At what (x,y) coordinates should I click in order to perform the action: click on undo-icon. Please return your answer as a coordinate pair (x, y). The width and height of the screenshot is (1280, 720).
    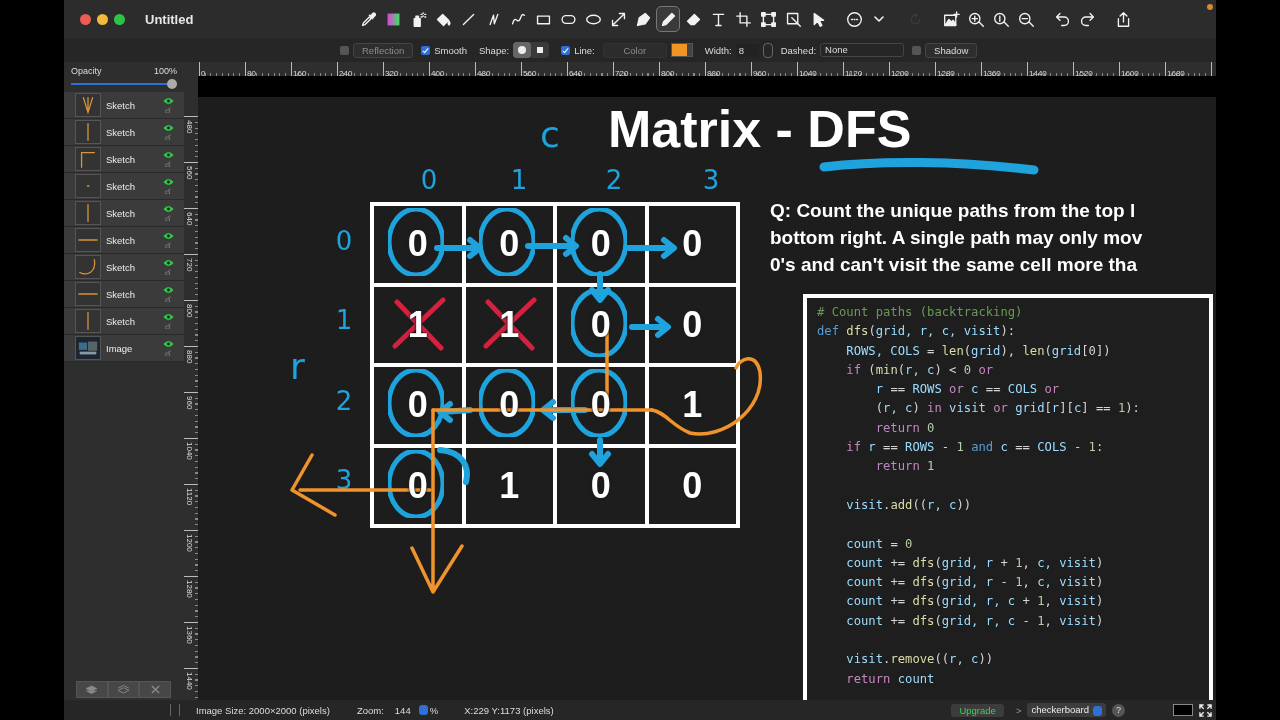
    Looking at the image, I should click on (1062, 19).